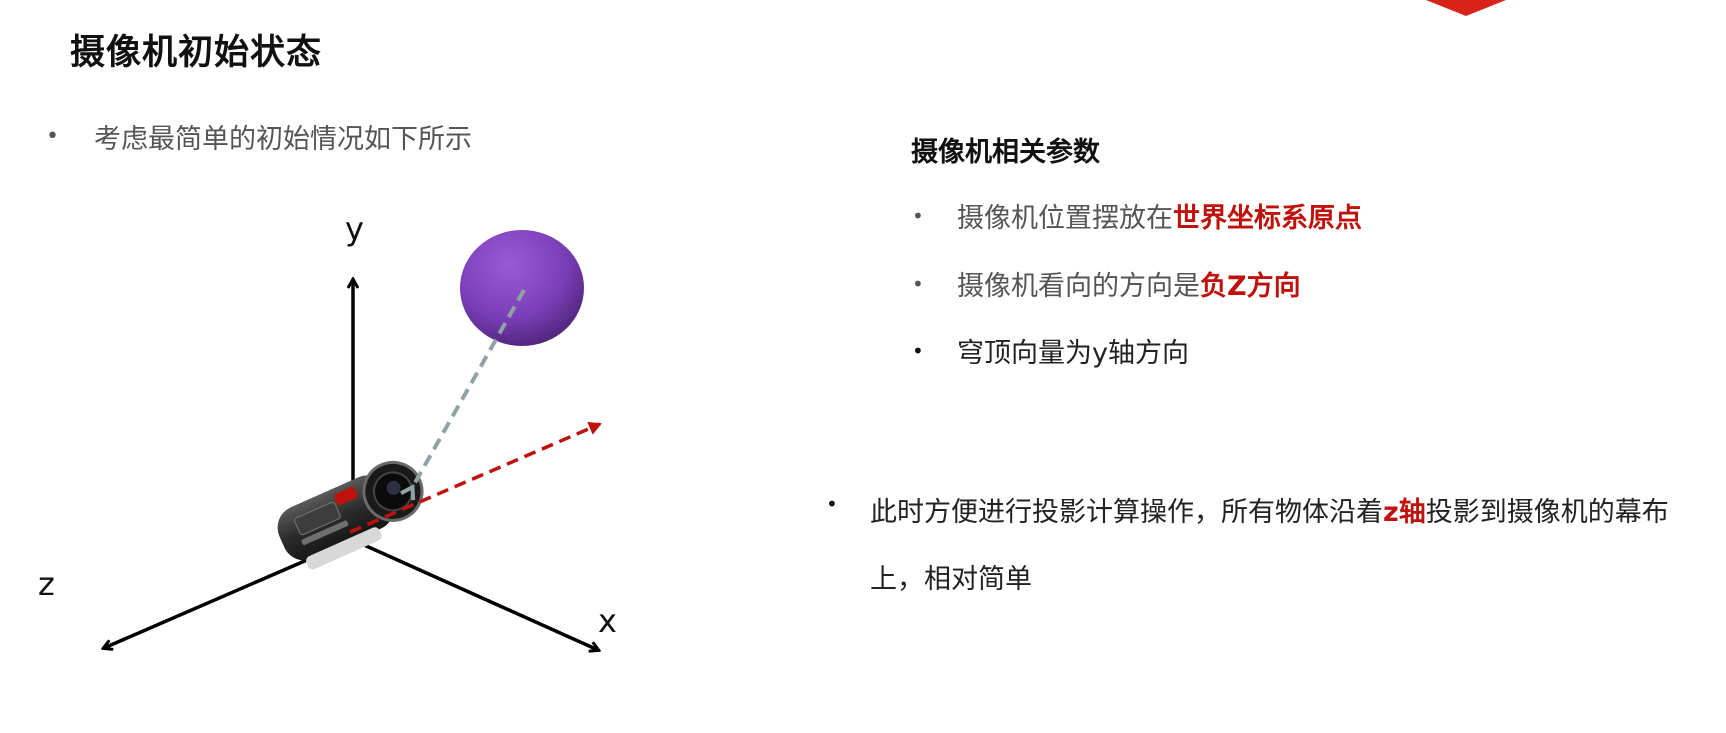 This screenshot has height=733, width=1726. Describe the element at coordinates (1126, 512) in the screenshot. I see `note-text: 此时方便进行投影计算操作，所有物体沿着` at that location.